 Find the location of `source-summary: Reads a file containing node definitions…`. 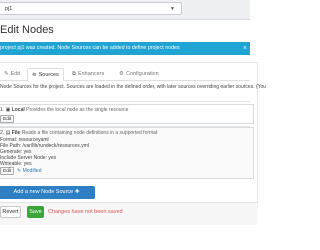

source-summary: Reads a file containing node definitions… is located at coordinates (89, 133).